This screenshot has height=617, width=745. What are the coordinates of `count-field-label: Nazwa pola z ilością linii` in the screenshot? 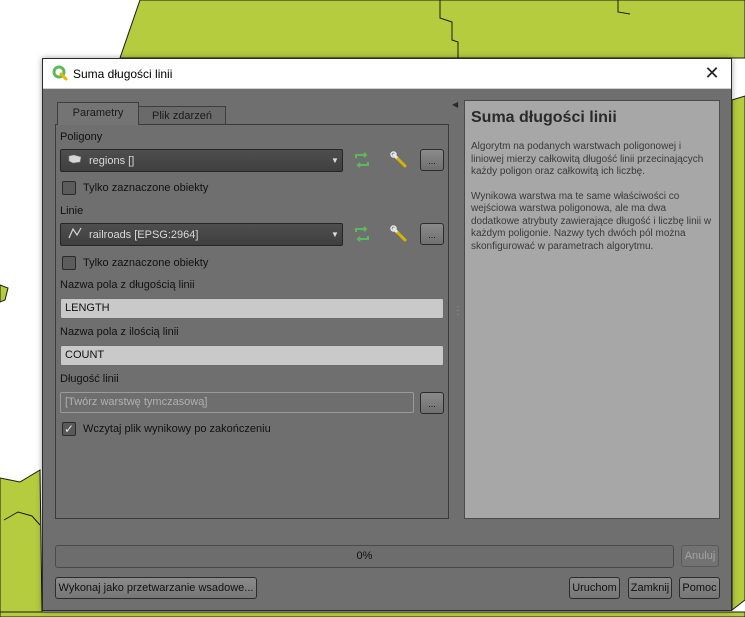 It's located at (119, 332).